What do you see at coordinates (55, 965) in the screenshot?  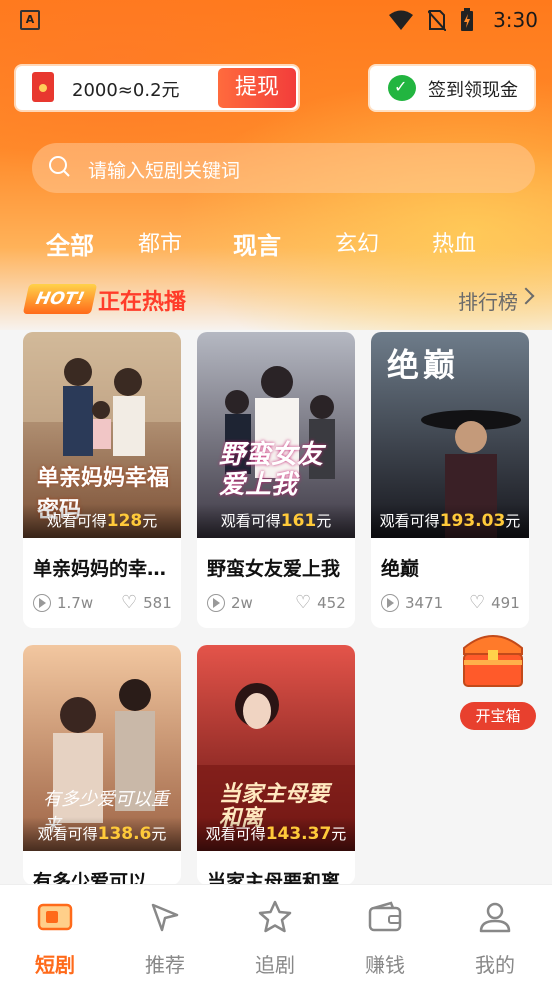 I see `tab-label: 短剧` at bounding box center [55, 965].